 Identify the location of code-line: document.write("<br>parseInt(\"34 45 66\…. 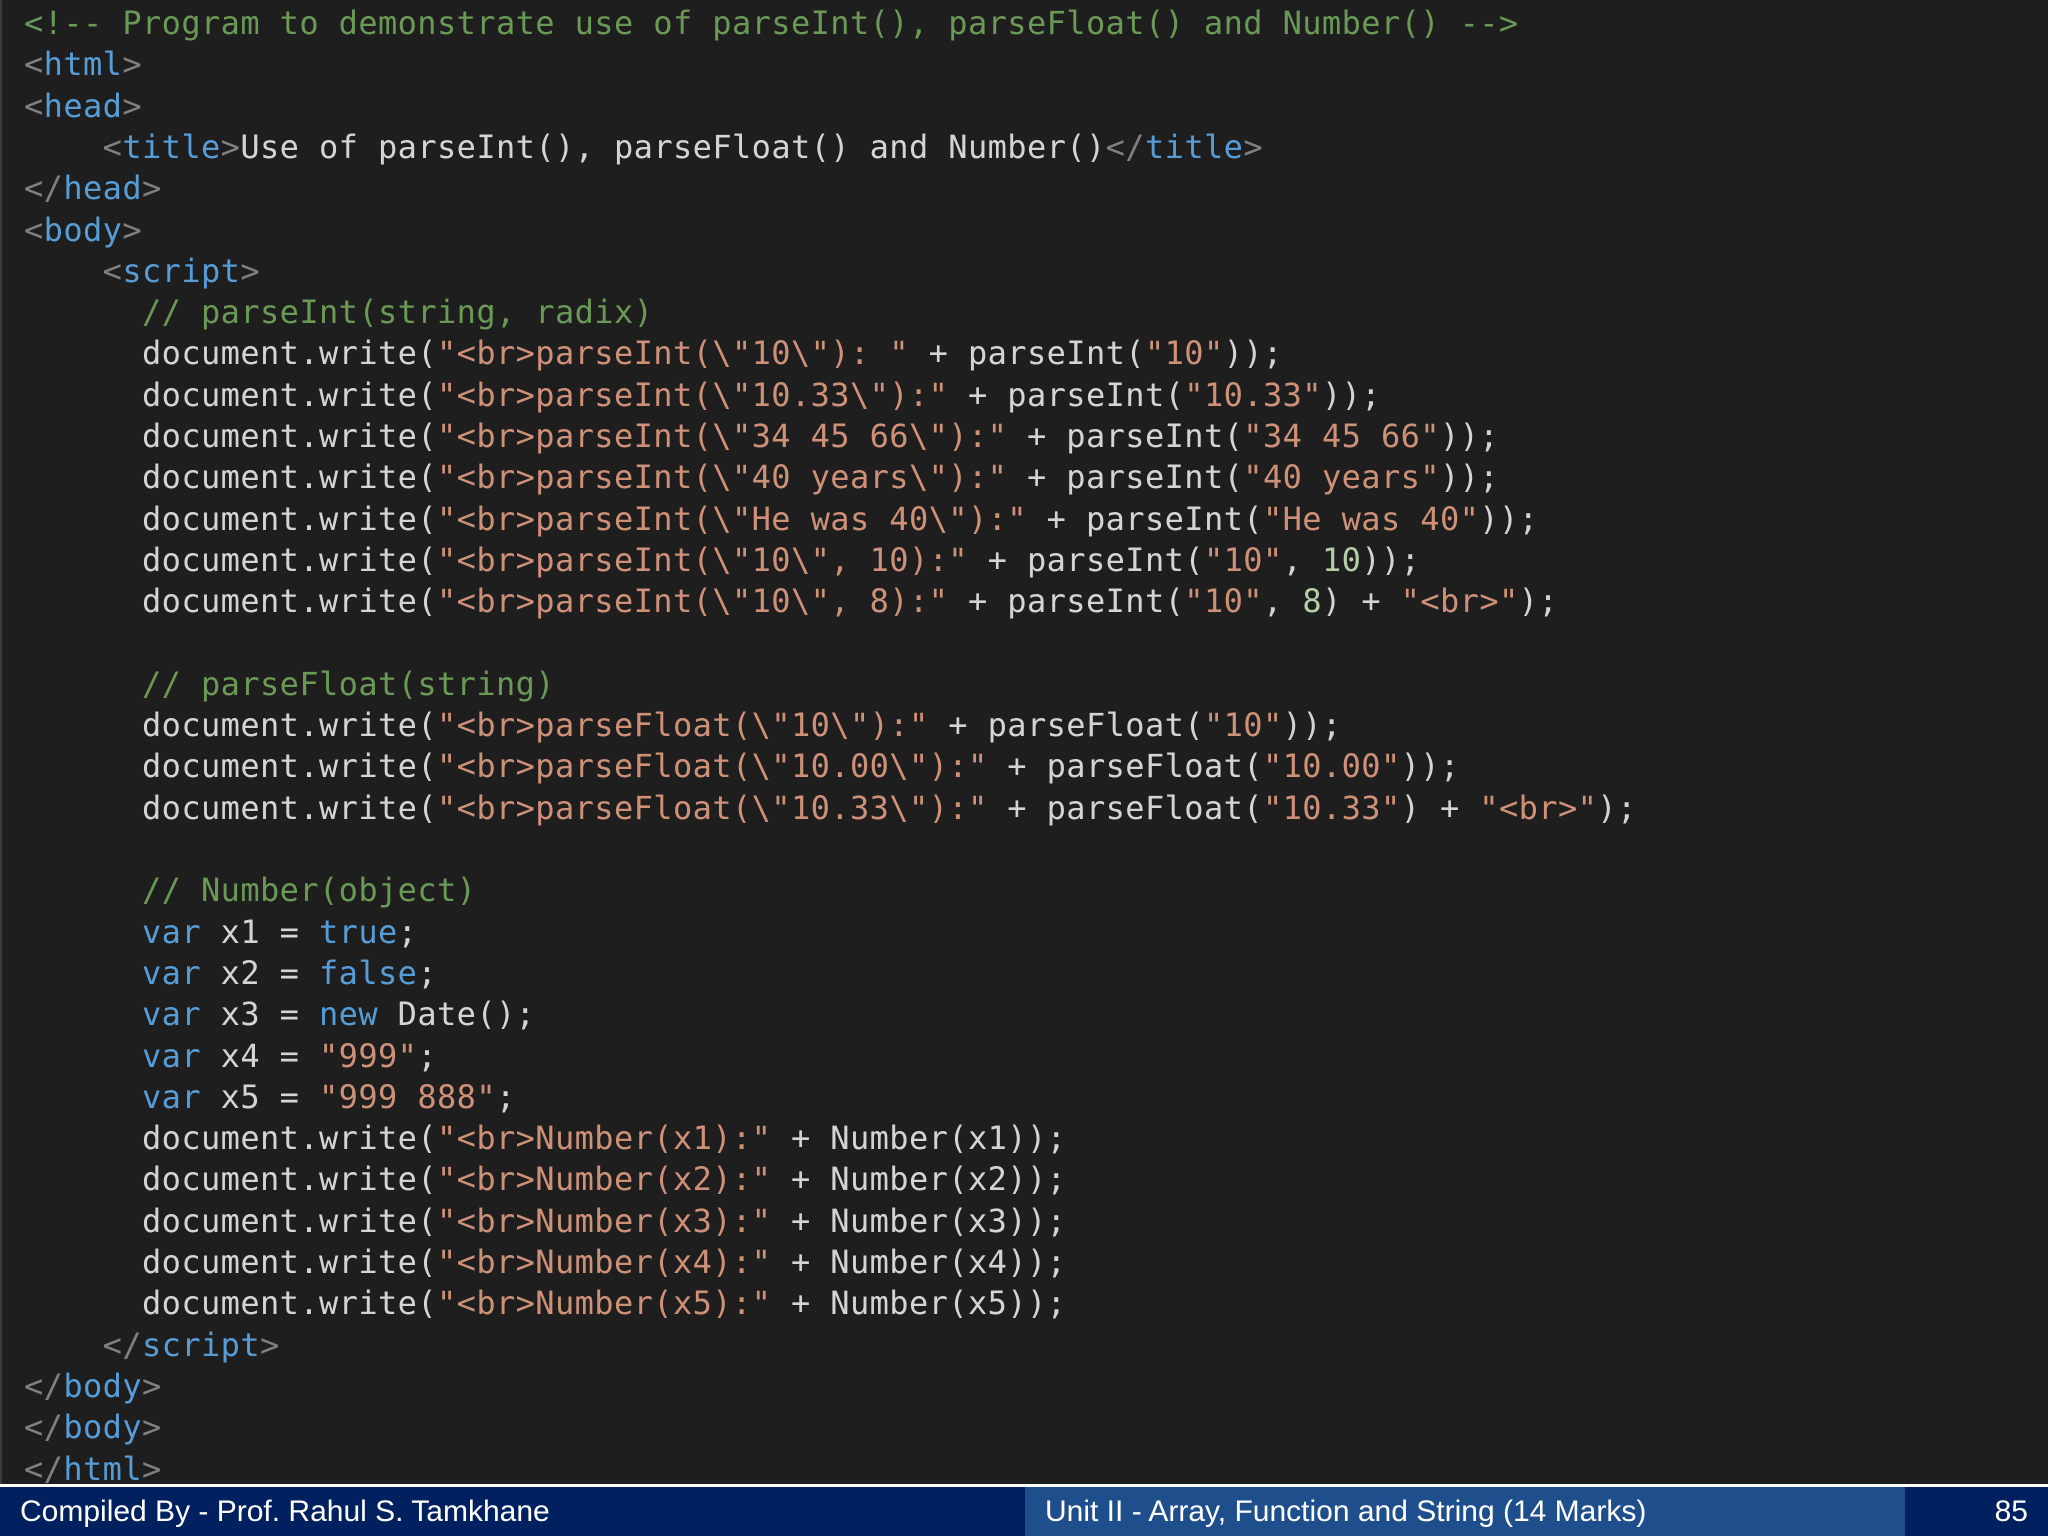
(761, 436).